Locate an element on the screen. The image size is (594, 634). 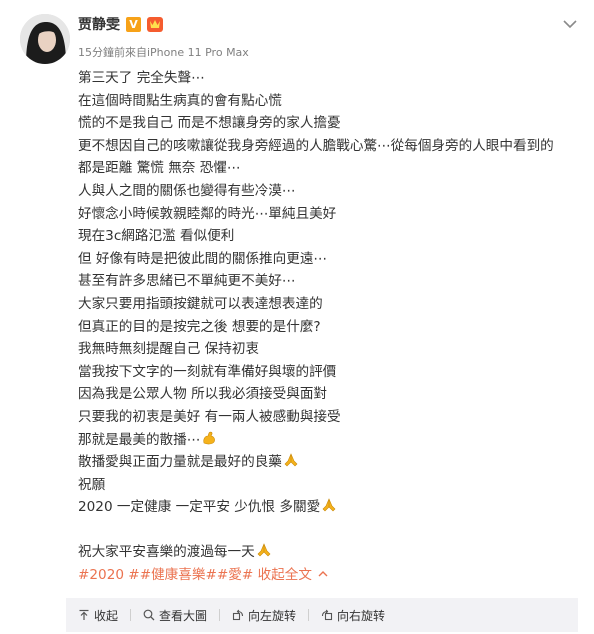
post-line-text: 祝大家平安喜樂的渡過每一天 is located at coordinates (166, 552).